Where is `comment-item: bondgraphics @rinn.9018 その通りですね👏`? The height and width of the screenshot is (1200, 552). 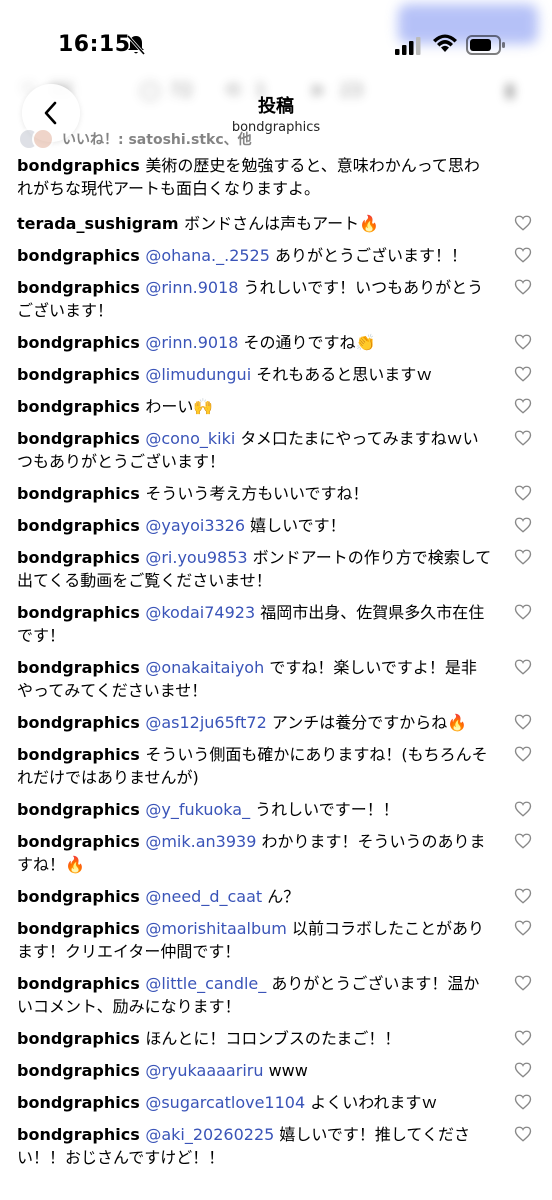
comment-item: bondgraphics @rinn.9018 その通りですね👏 is located at coordinates (276, 342).